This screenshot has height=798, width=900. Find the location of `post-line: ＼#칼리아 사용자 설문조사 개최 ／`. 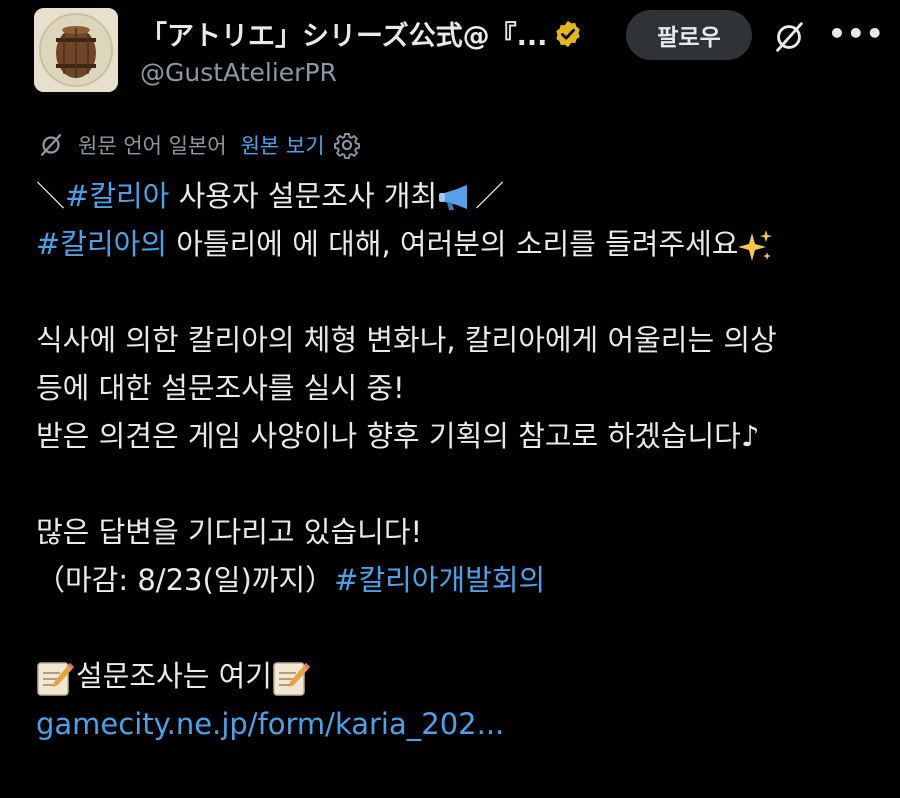

post-line: ＼#칼리아 사용자 설문조사 개최 ／ is located at coordinates (461, 196).